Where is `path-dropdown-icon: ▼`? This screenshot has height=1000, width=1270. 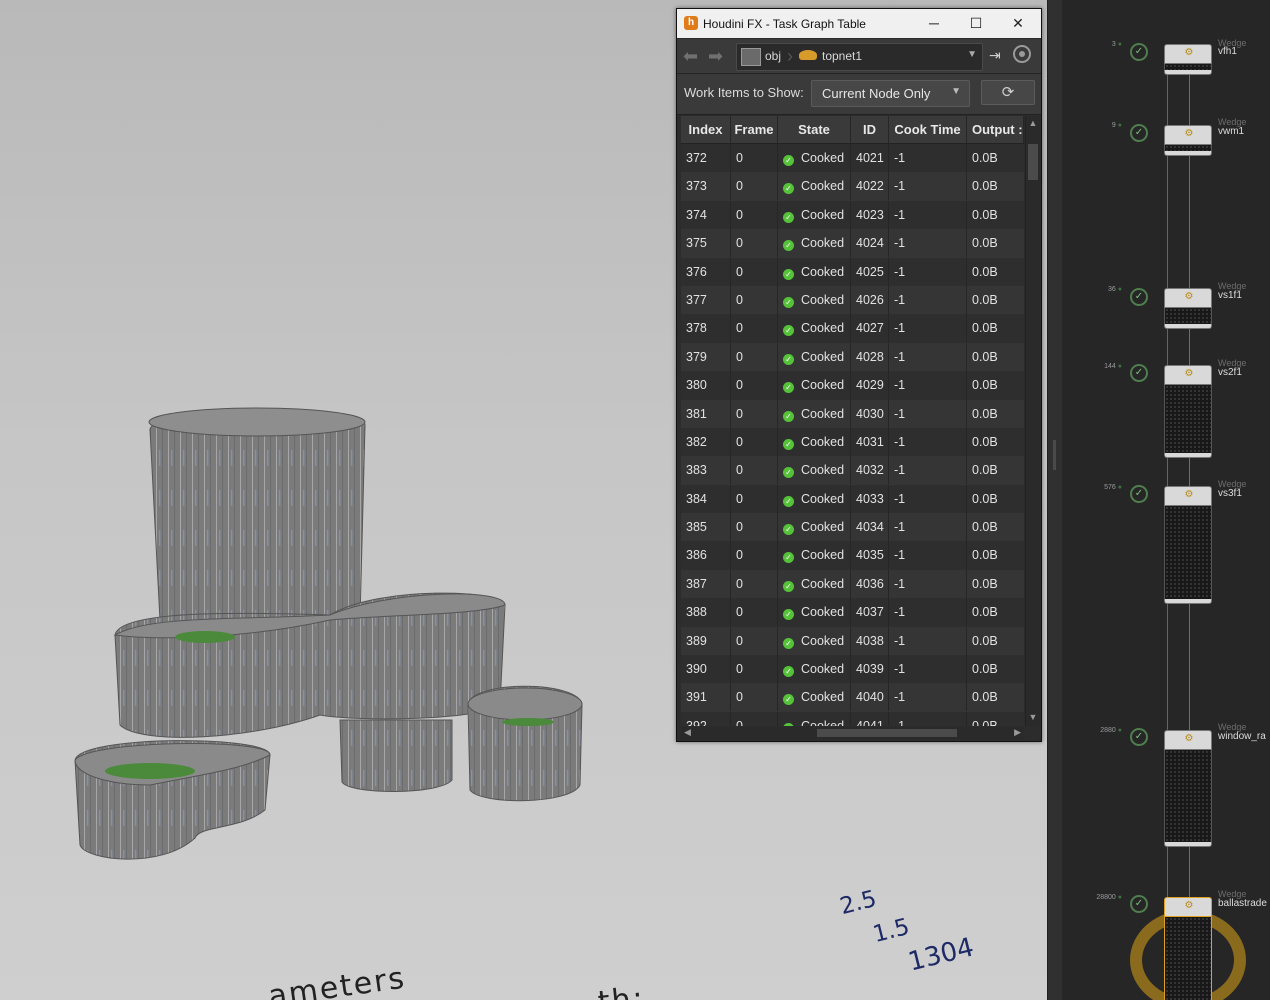 path-dropdown-icon: ▼ is located at coordinates (972, 54).